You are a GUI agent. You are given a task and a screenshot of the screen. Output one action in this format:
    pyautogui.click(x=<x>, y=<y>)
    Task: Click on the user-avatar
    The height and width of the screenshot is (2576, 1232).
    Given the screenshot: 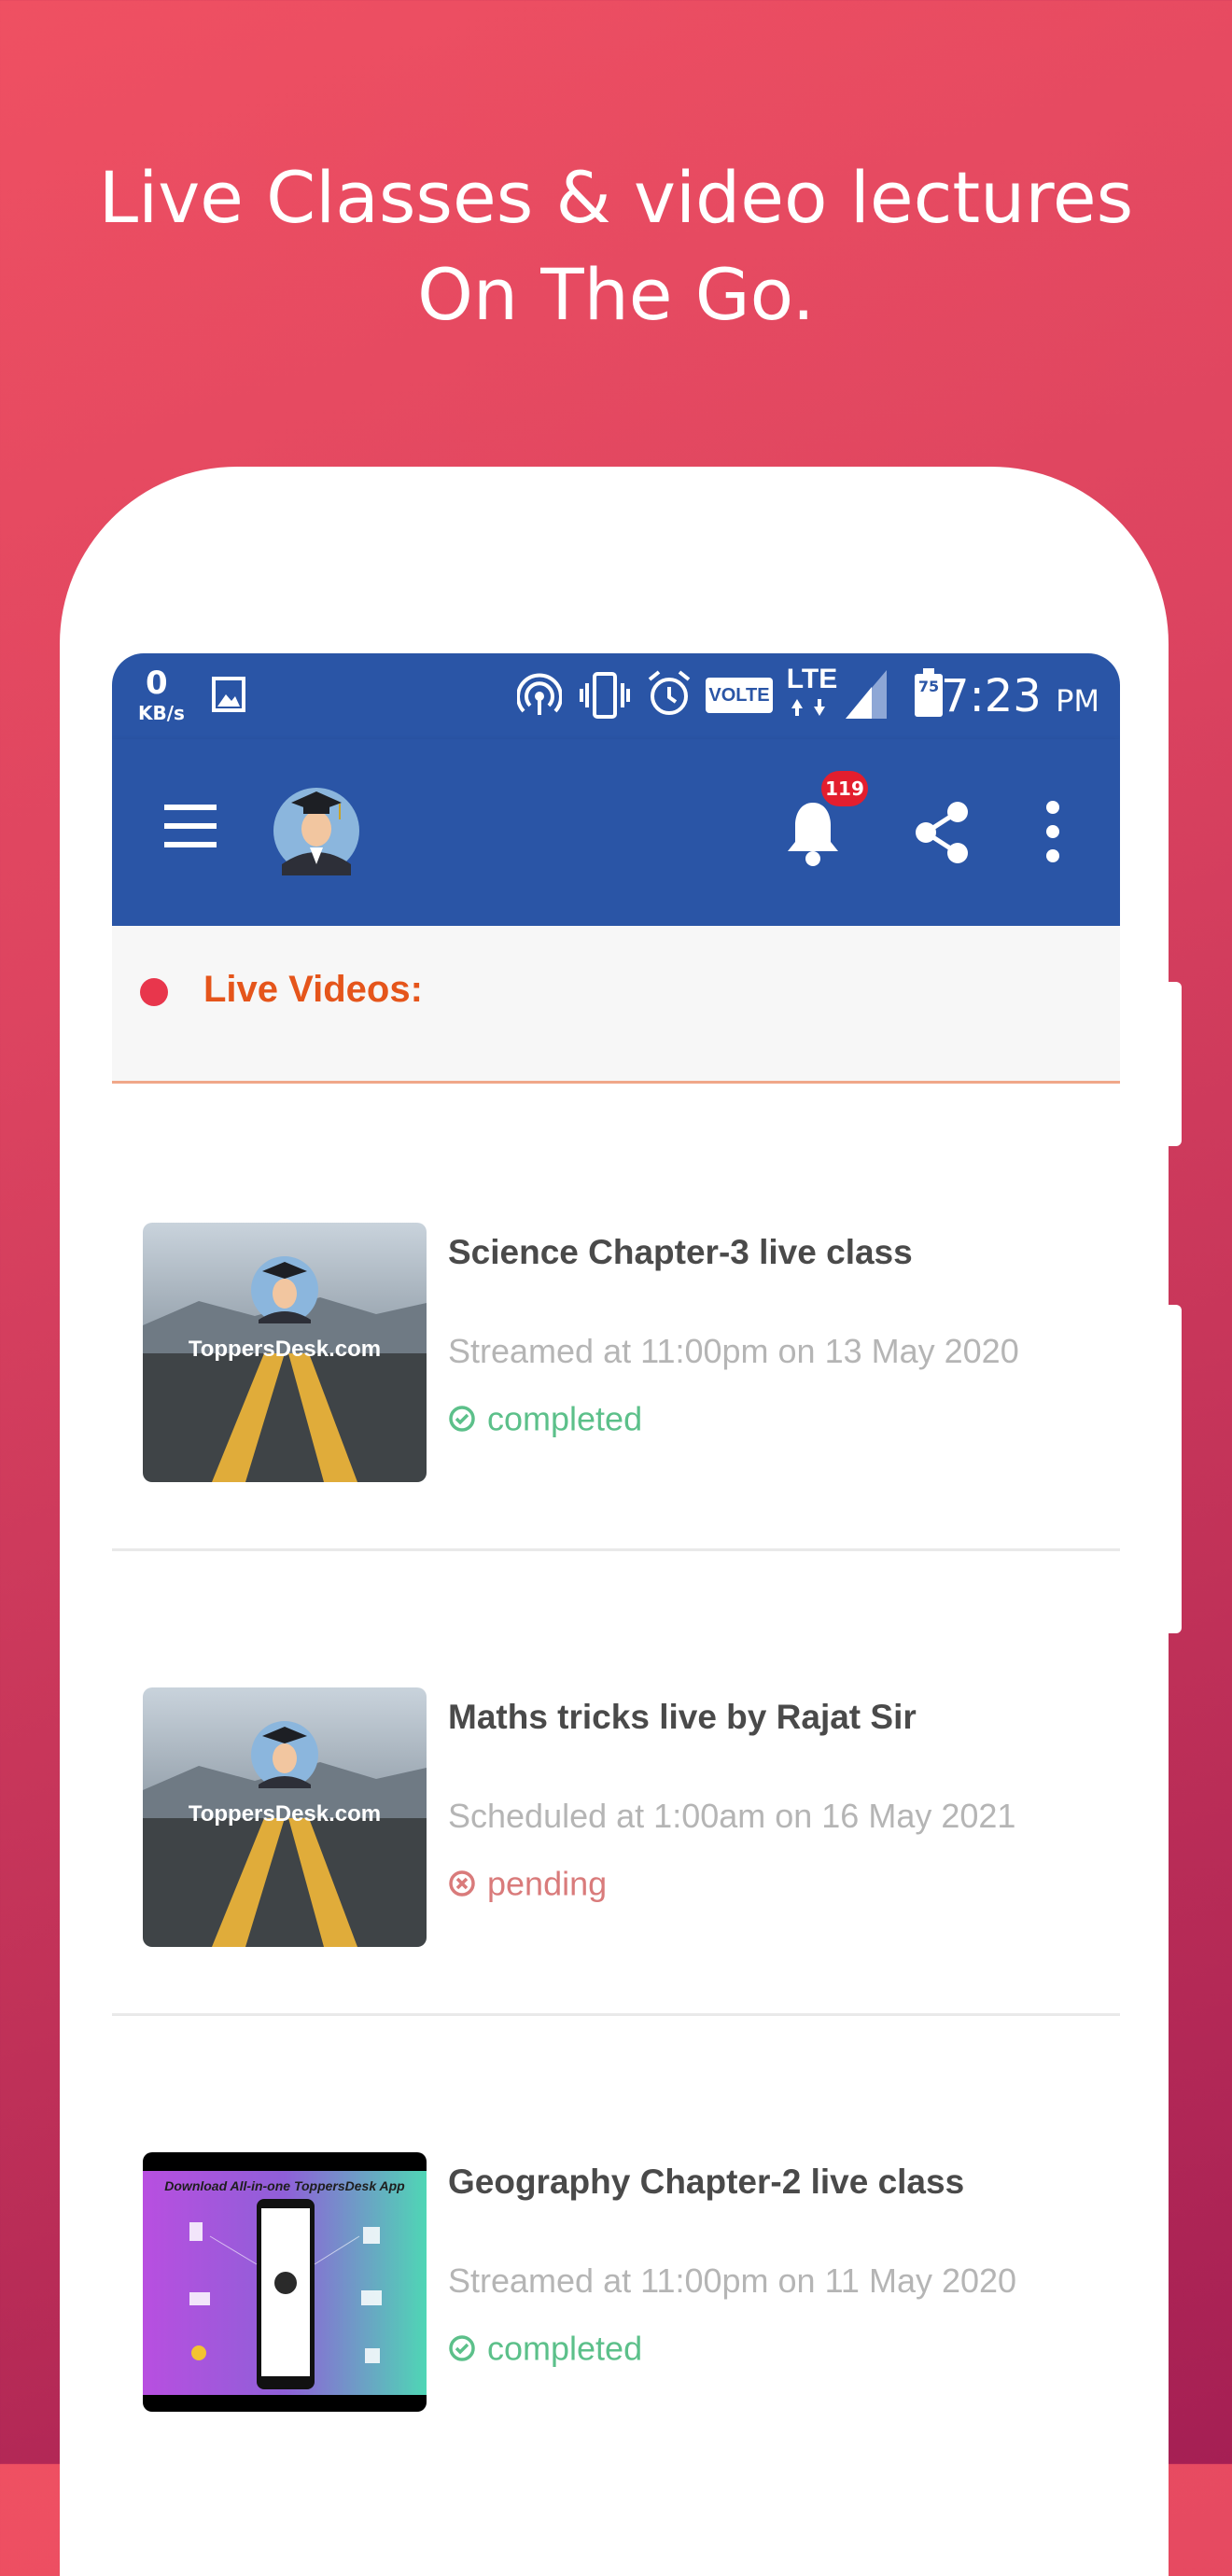 What is the action you would take?
    pyautogui.click(x=316, y=825)
    